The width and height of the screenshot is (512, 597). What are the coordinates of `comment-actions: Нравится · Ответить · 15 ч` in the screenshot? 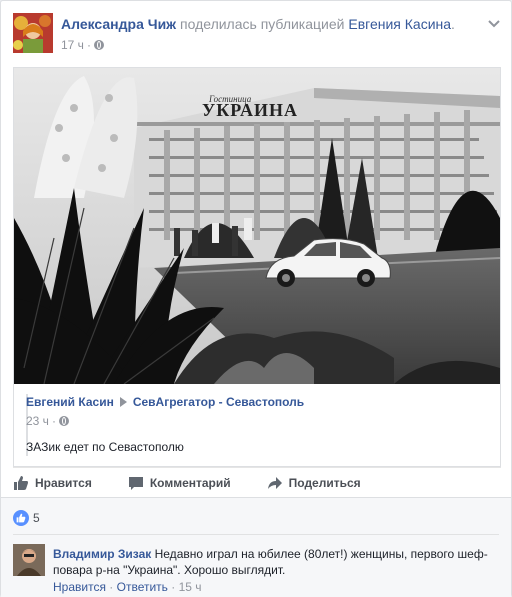 It's located at (127, 587).